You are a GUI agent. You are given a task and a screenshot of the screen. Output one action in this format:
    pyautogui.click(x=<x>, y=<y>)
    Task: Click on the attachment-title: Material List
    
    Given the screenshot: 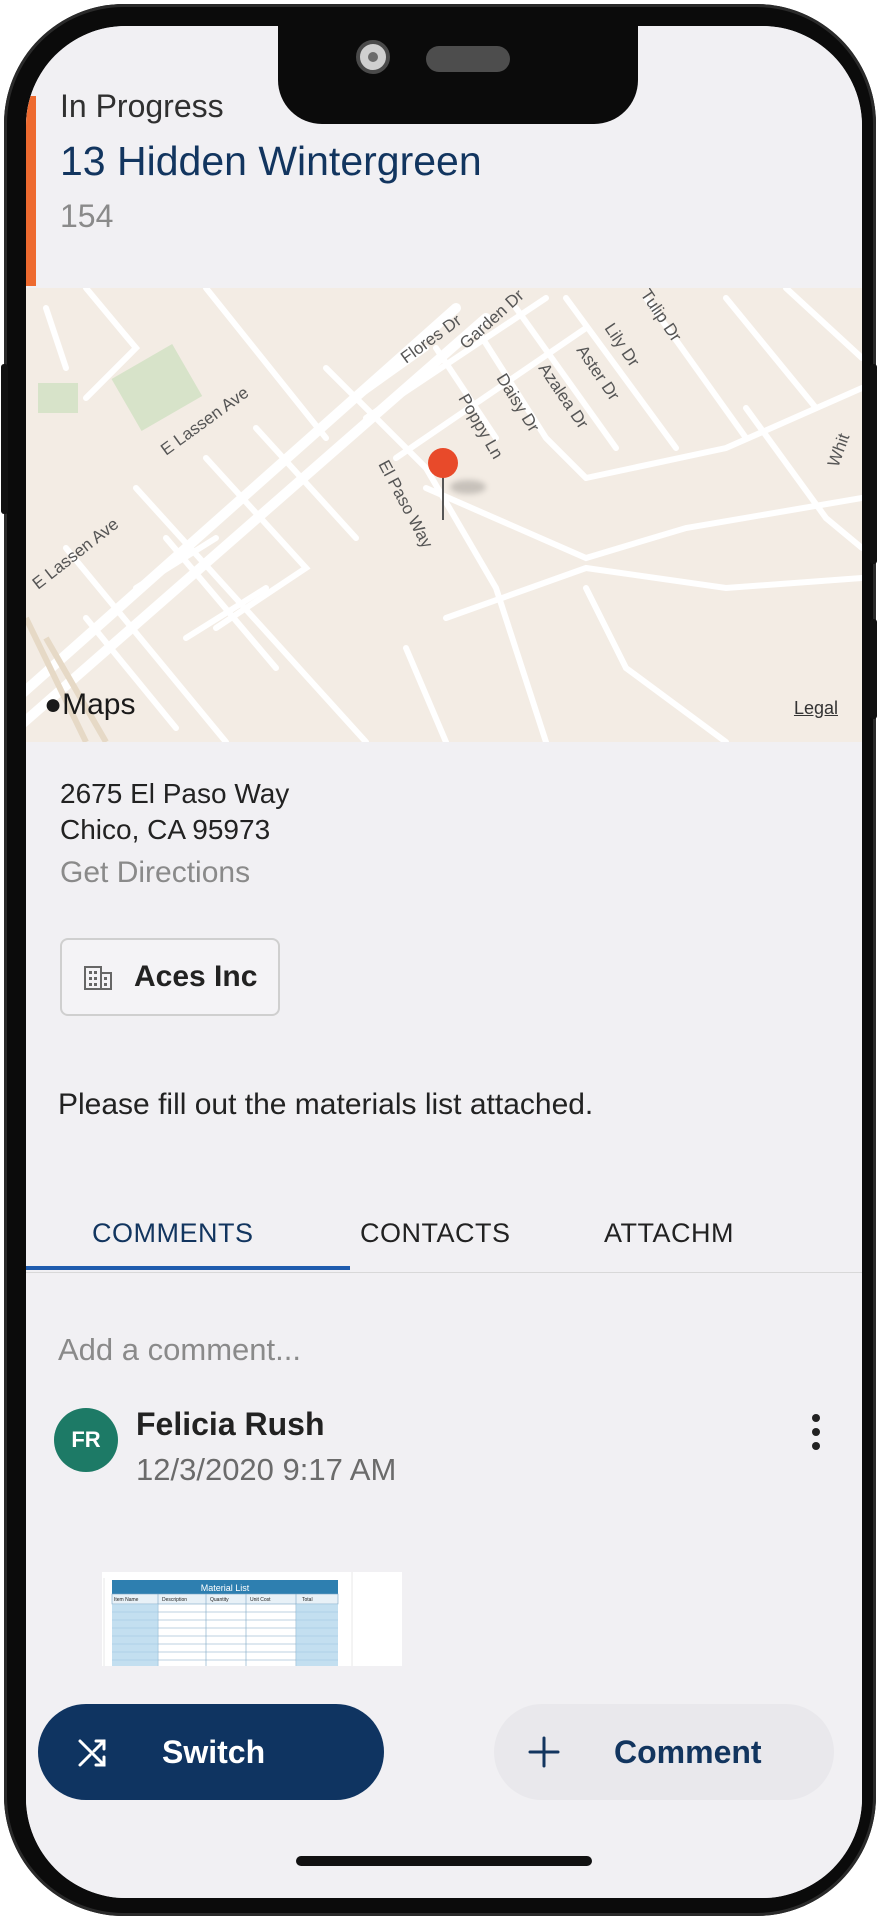 What is the action you would take?
    pyautogui.click(x=225, y=1588)
    